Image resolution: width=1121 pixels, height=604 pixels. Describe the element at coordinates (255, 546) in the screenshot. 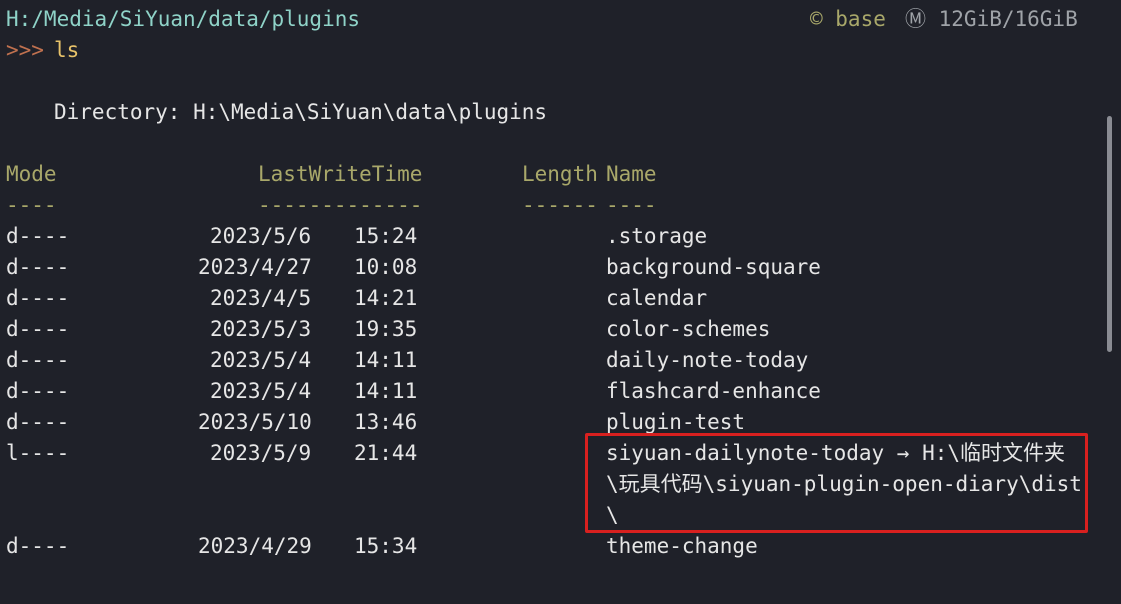

I see `row-date: 2023/4/29` at that location.